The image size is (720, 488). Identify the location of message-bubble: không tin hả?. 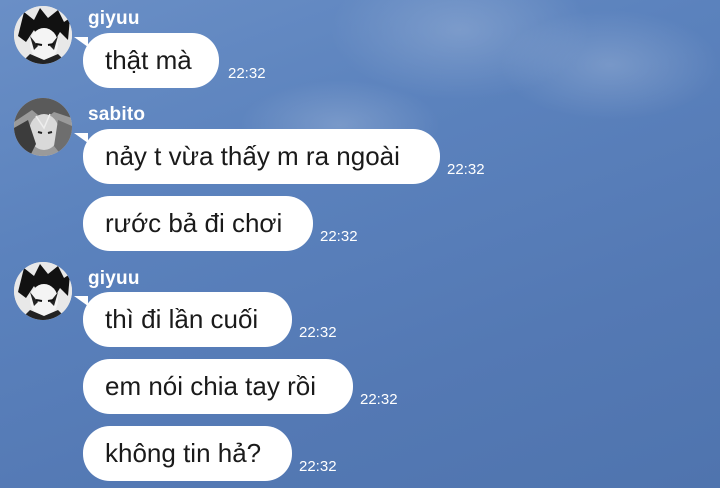
(187, 453).